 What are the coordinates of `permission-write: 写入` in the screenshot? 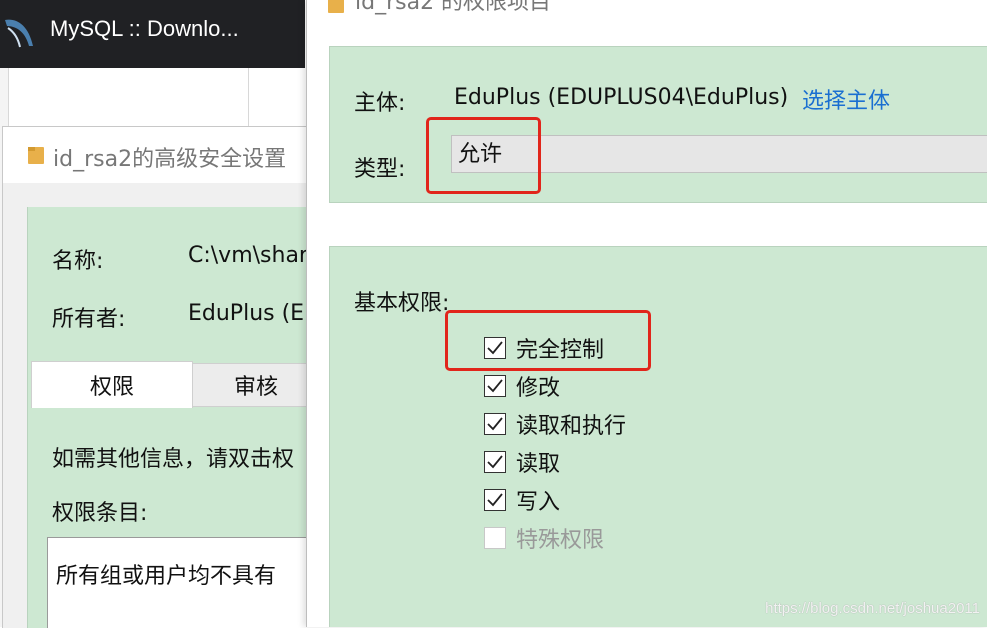 It's located at (522, 500).